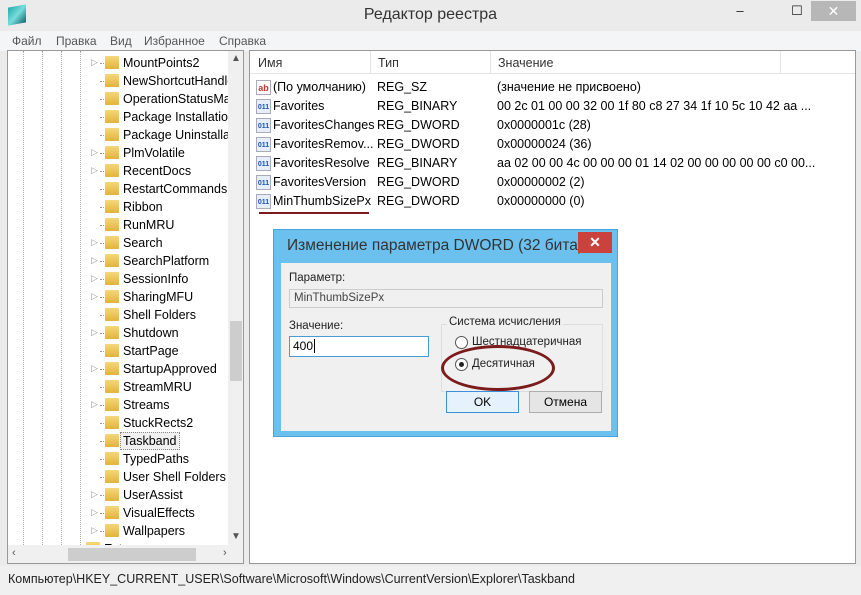 This screenshot has height=595, width=861. I want to click on tree-item: OperationStatusMa, so click(119, 99).